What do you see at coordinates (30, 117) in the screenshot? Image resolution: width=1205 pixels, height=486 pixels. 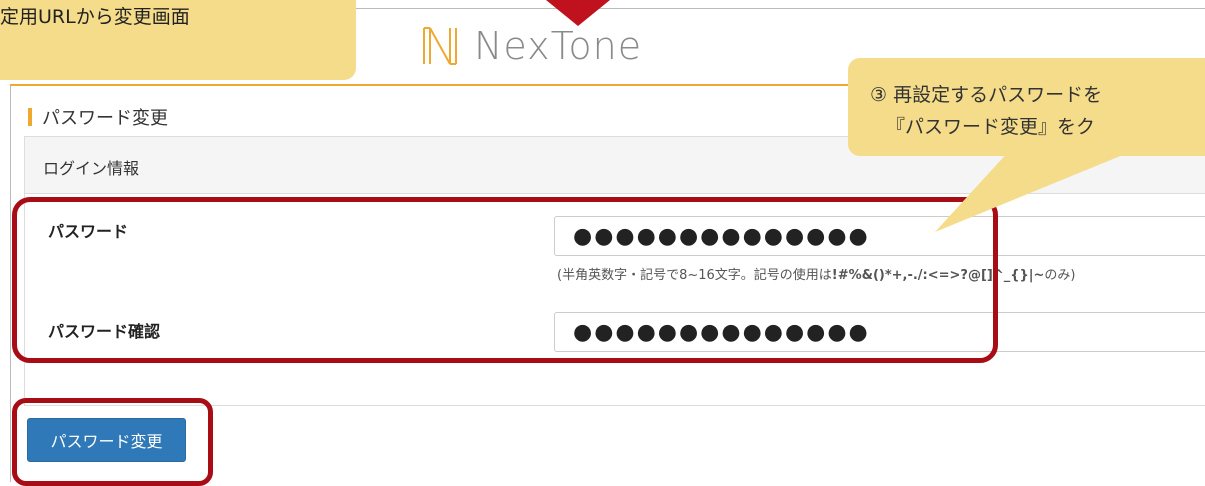 I see `title-accent-bar` at bounding box center [30, 117].